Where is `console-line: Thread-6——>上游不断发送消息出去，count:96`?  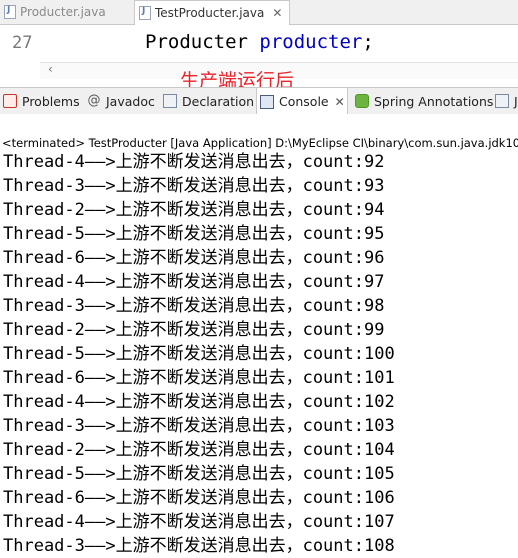 console-line: Thread-6——>上游不断发送消息出去，count:96 is located at coordinates (194, 258).